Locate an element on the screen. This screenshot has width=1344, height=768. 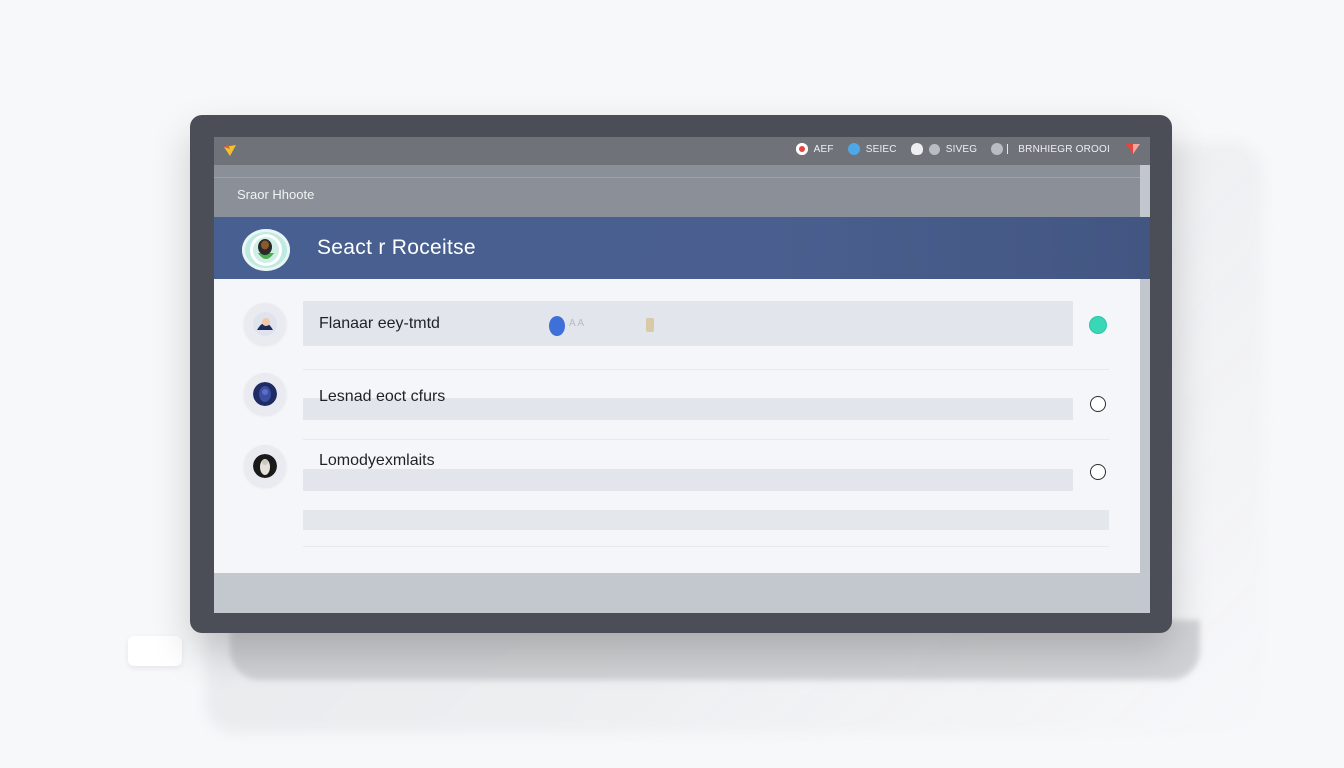
results-header: Seact r Roceitse is located at coordinates (682, 248).